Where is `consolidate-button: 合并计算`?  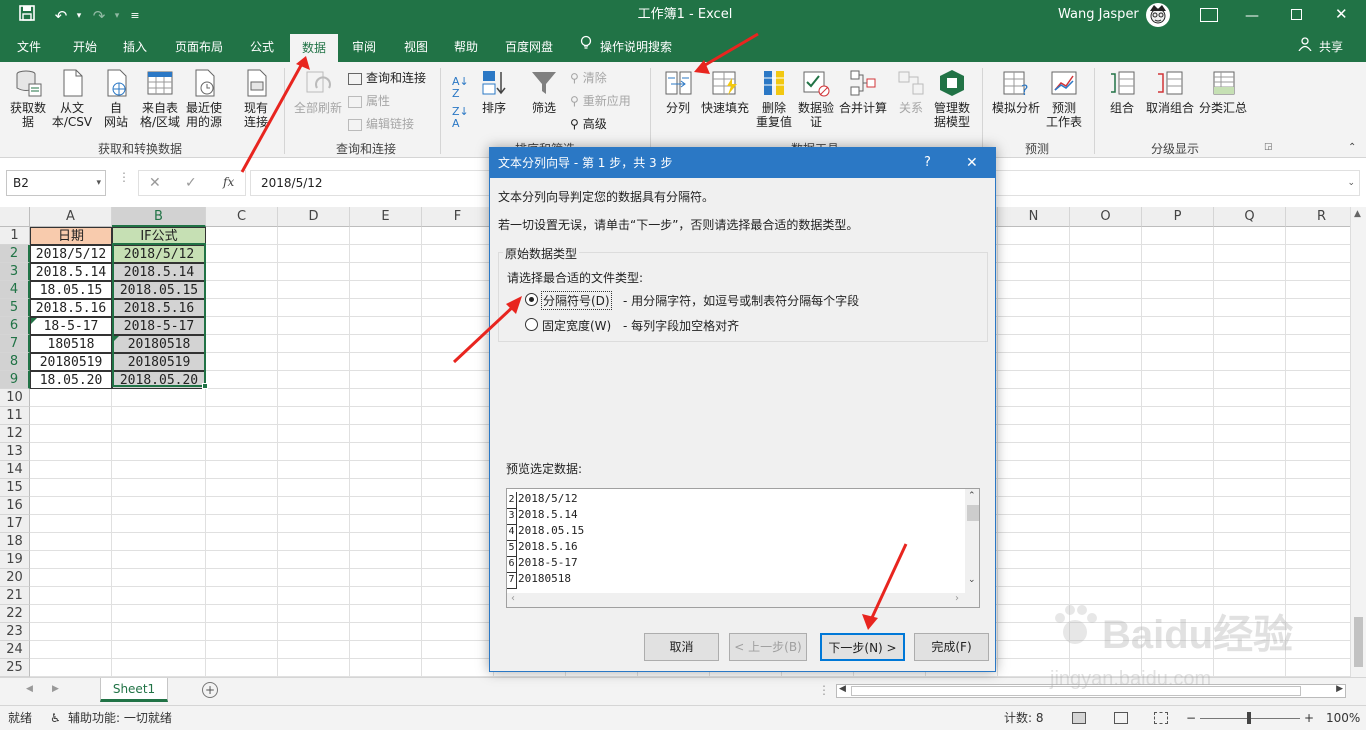 consolidate-button: 合并计算 is located at coordinates (863, 91).